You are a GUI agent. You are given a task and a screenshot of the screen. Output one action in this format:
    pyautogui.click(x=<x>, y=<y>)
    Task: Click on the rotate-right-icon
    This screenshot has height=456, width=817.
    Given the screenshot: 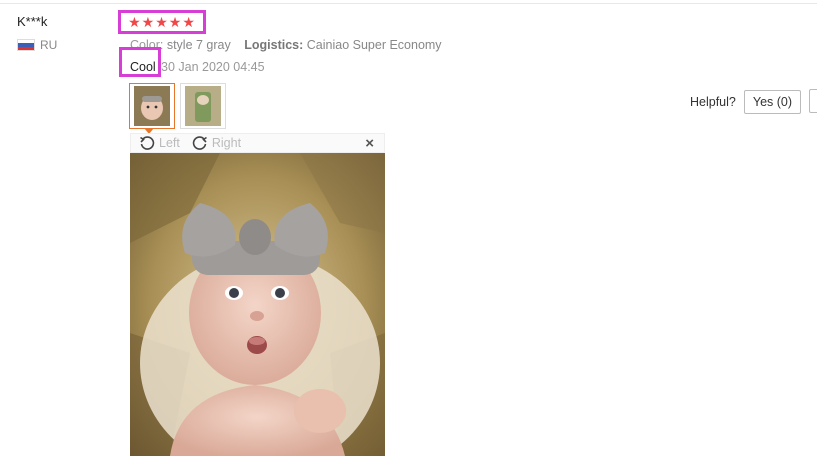 What is the action you would take?
    pyautogui.click(x=199, y=143)
    